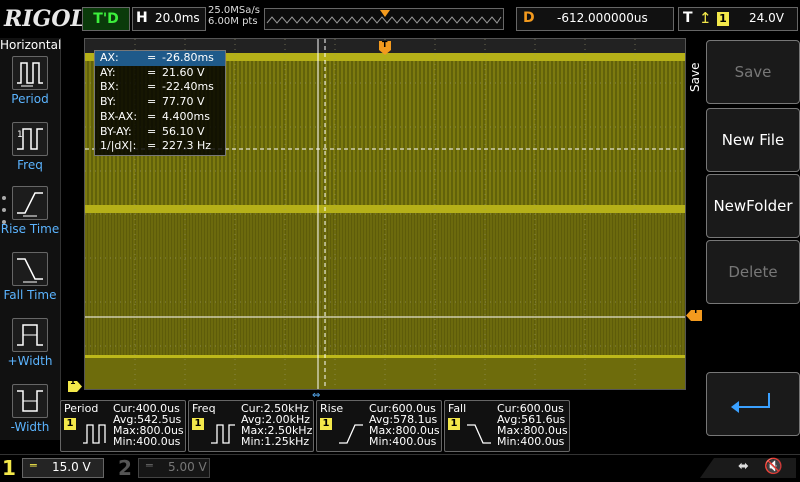  I want to click on cursor-key: BX-AX:, so click(119, 116).